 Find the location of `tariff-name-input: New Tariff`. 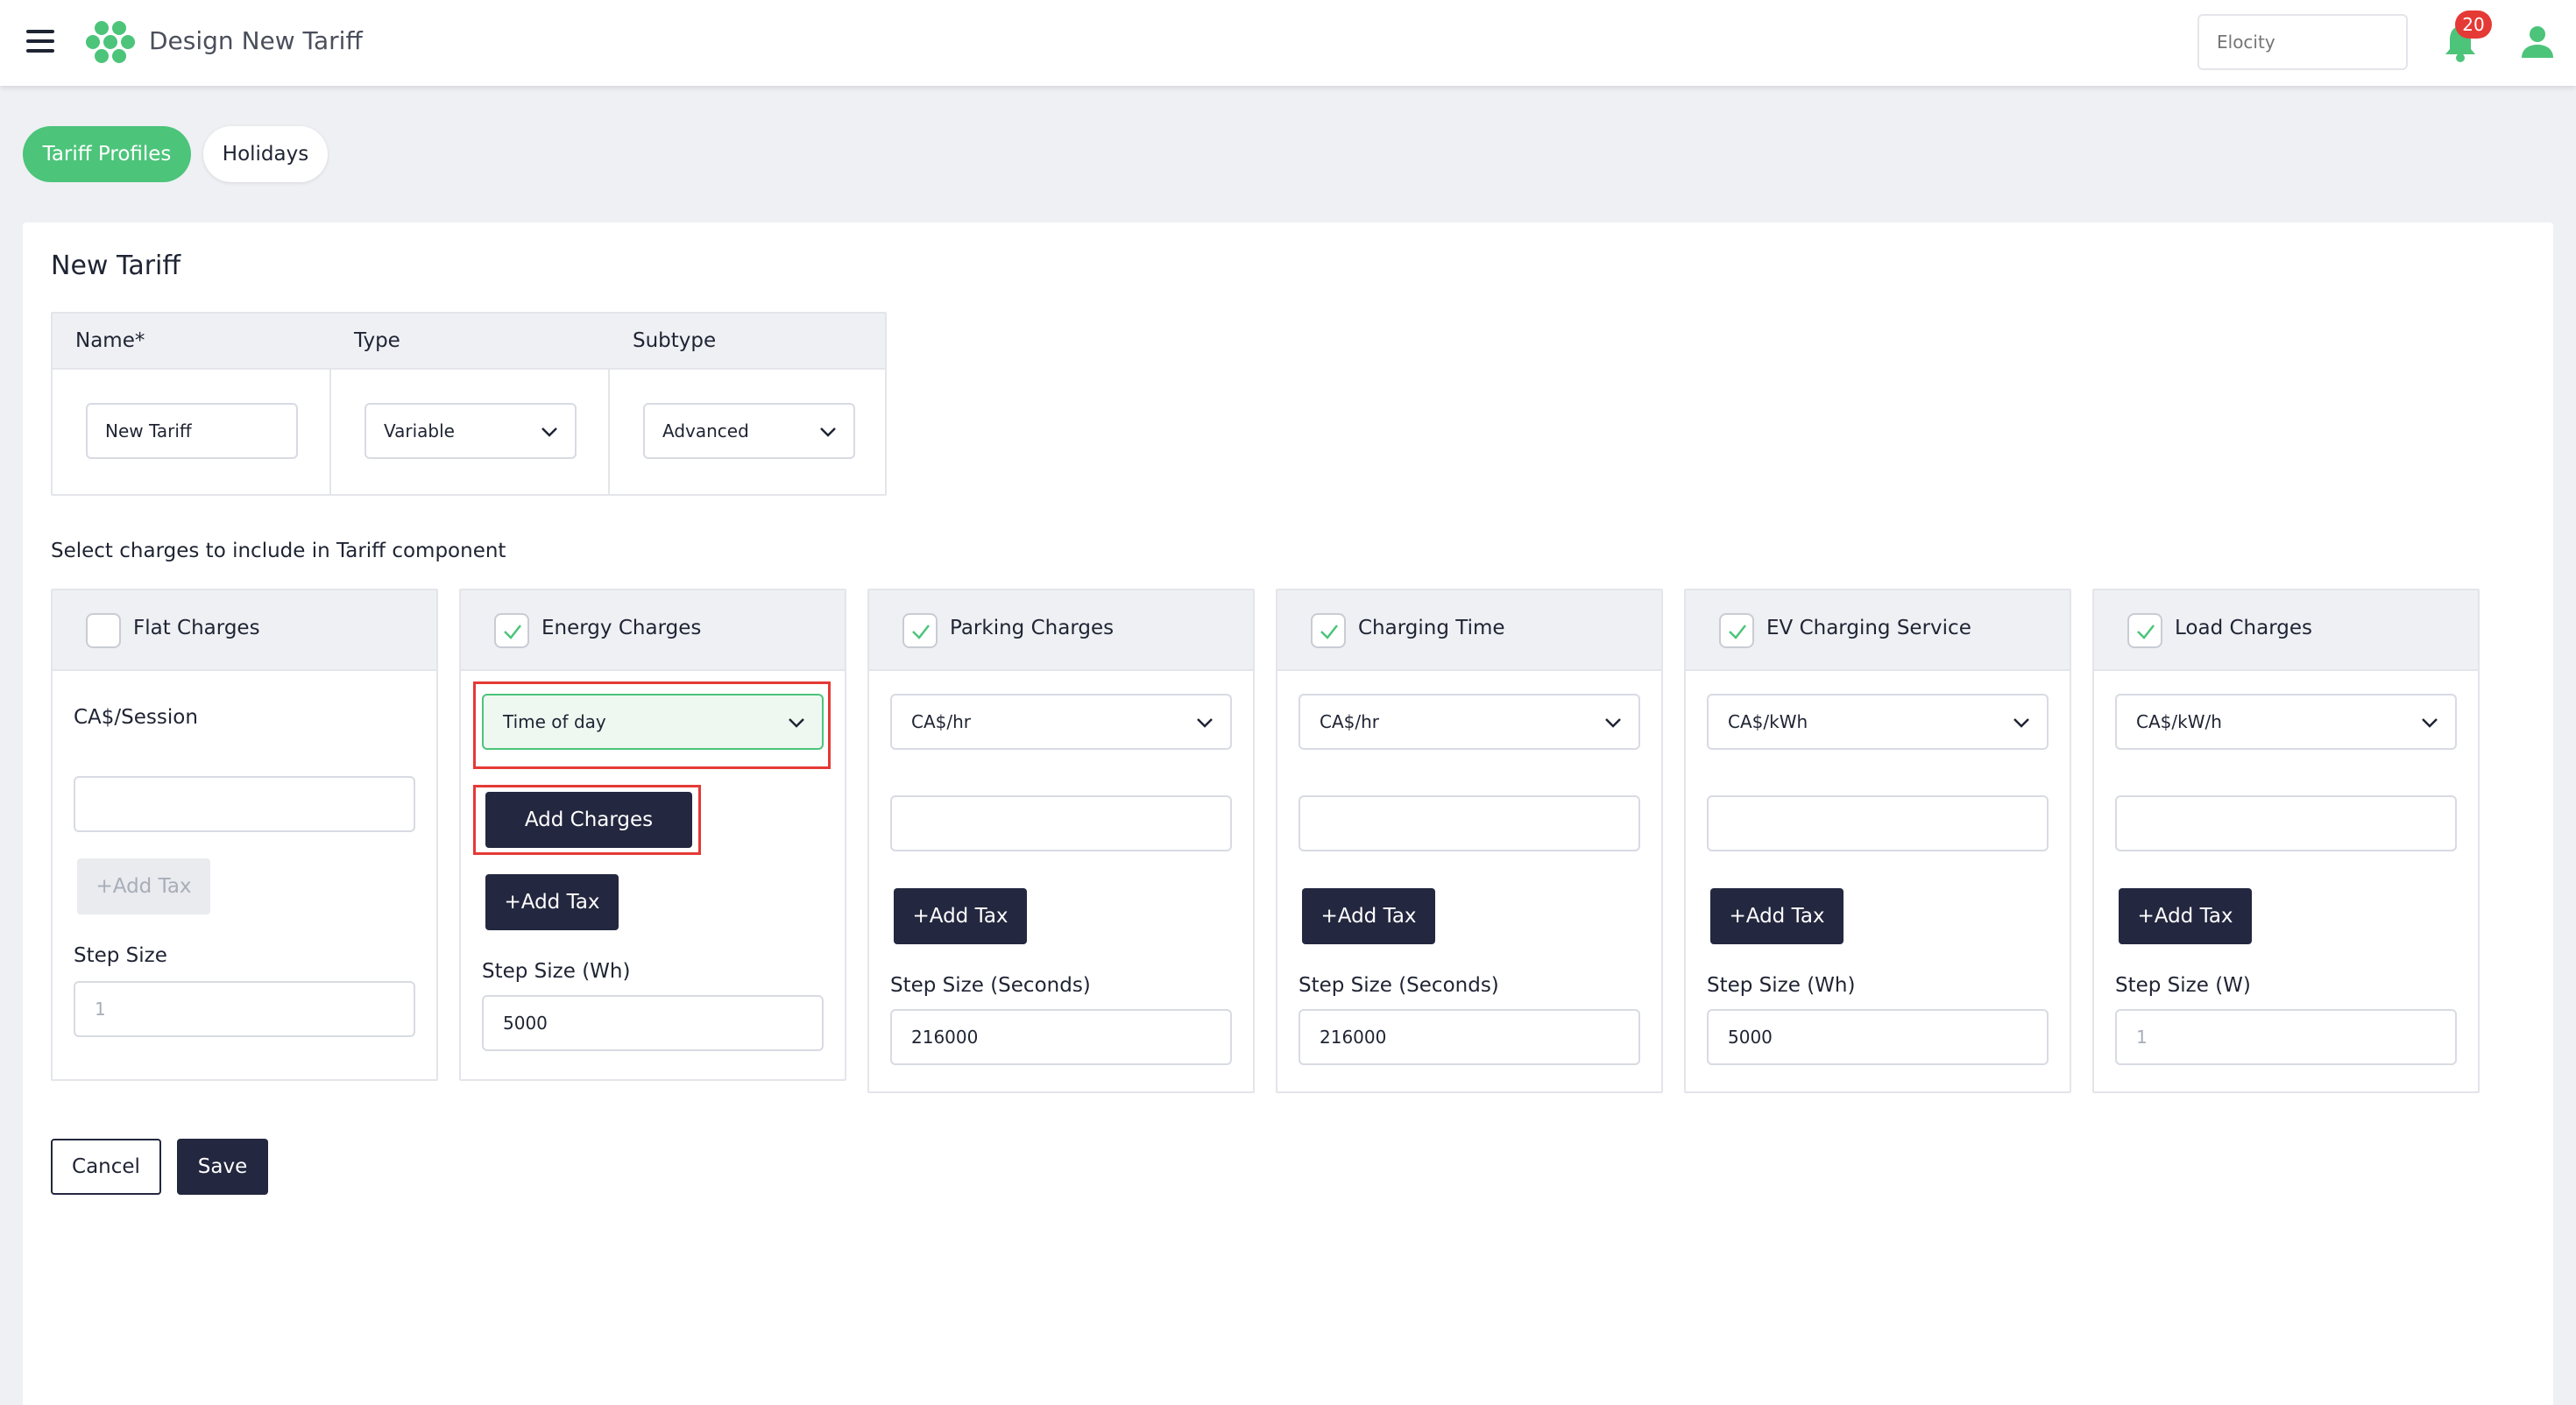

tariff-name-input: New Tariff is located at coordinates (192, 431).